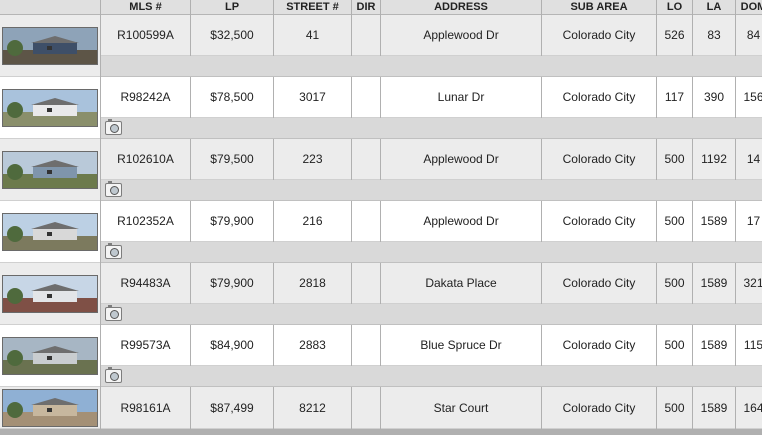 This screenshot has height=435, width=762. What do you see at coordinates (749, 345) in the screenshot?
I see `cell-dom: 115` at bounding box center [749, 345].